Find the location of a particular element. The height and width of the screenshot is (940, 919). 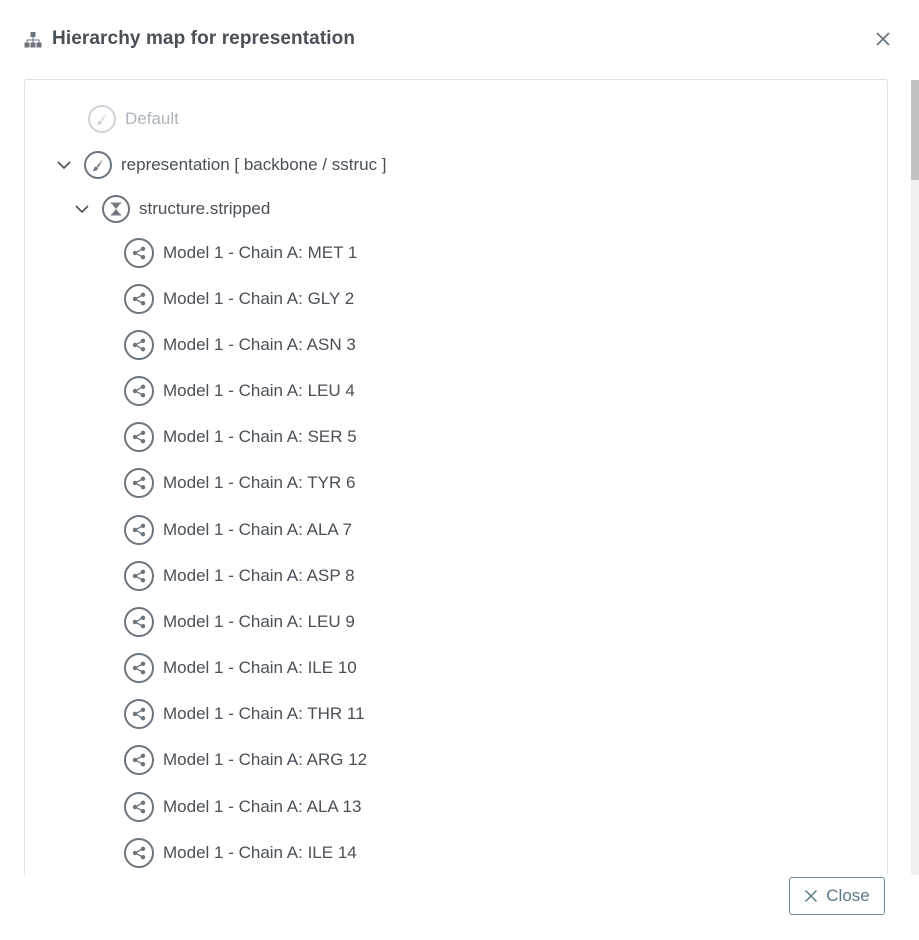

tree-node-structure: structure.stripped is located at coordinates (171, 209).